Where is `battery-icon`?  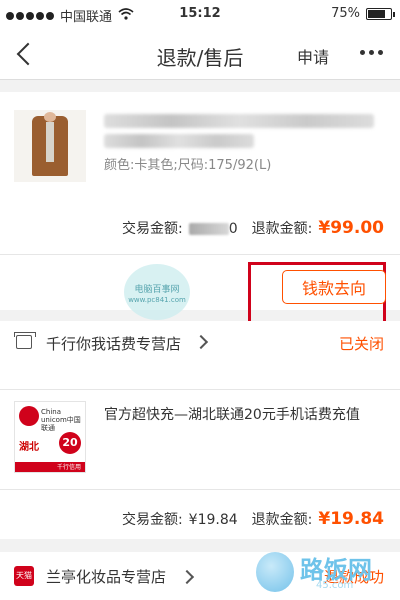 battery-icon is located at coordinates (380, 13).